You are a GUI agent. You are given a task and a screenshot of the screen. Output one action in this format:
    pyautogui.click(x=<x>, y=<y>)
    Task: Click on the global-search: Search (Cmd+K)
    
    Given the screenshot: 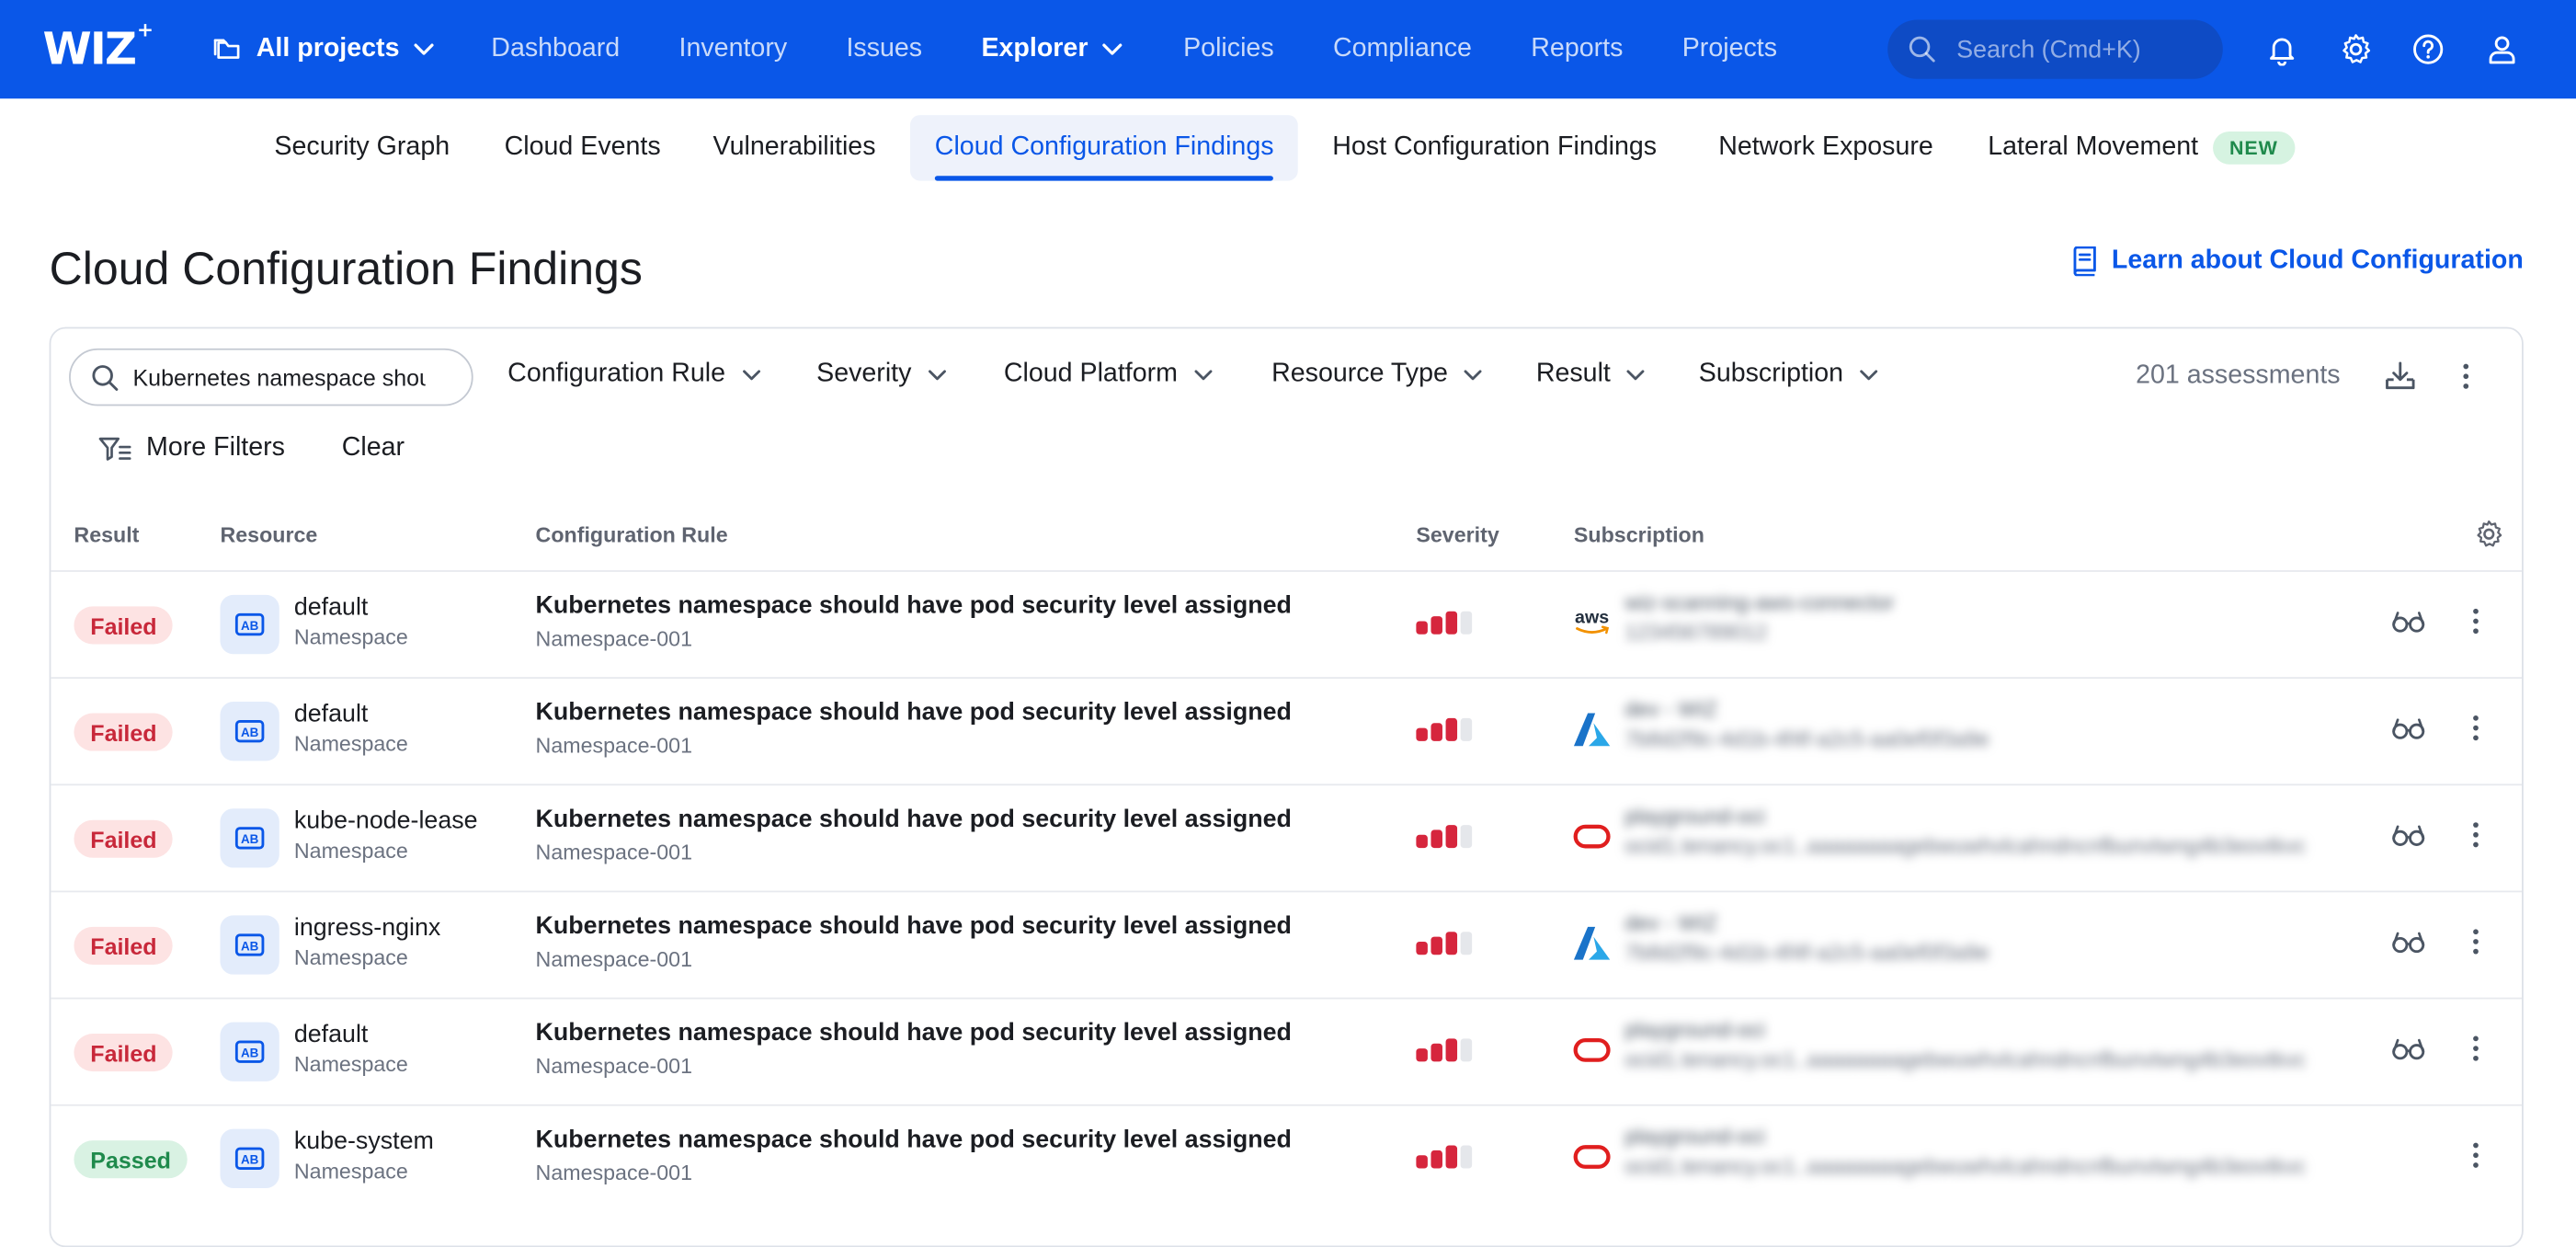 What is the action you would take?
    pyautogui.click(x=2055, y=49)
    